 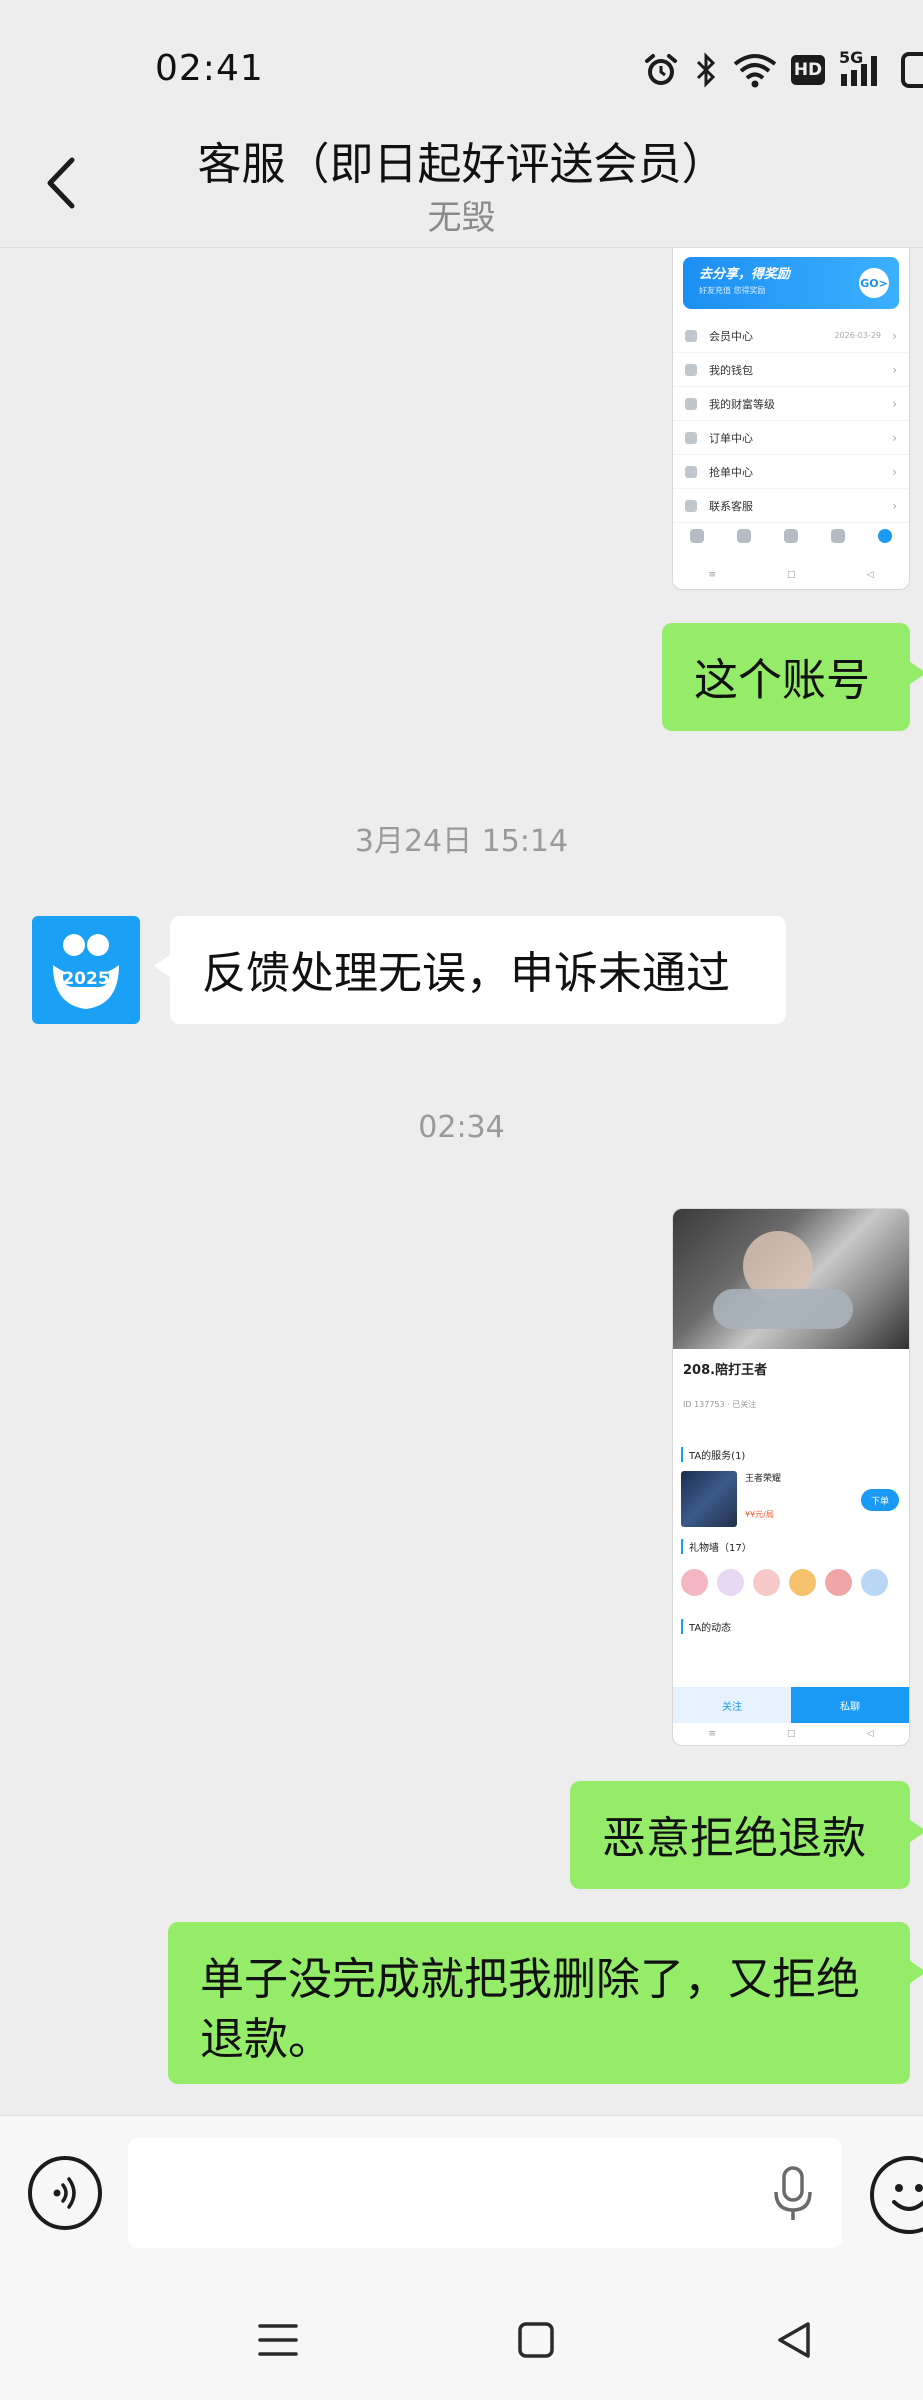 I want to click on tab-video-icon, so click(x=790, y=536).